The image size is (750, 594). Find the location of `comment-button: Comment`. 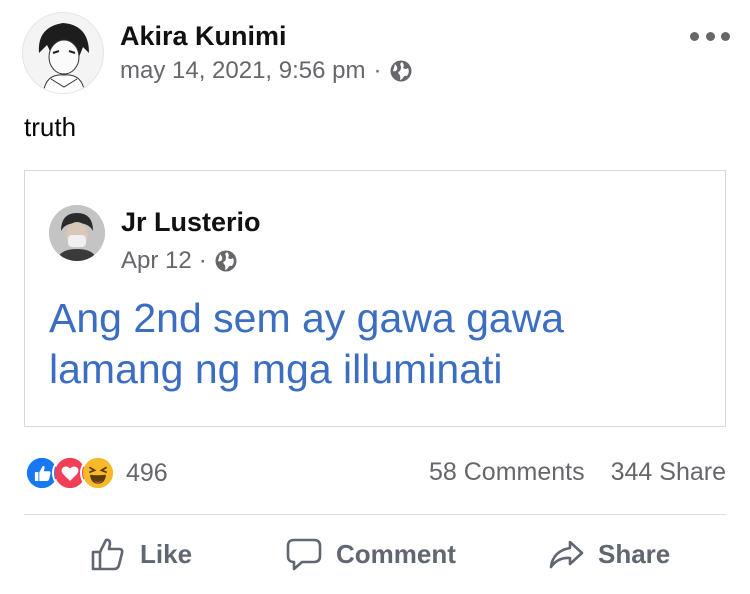

comment-button: Comment is located at coordinates (370, 554).